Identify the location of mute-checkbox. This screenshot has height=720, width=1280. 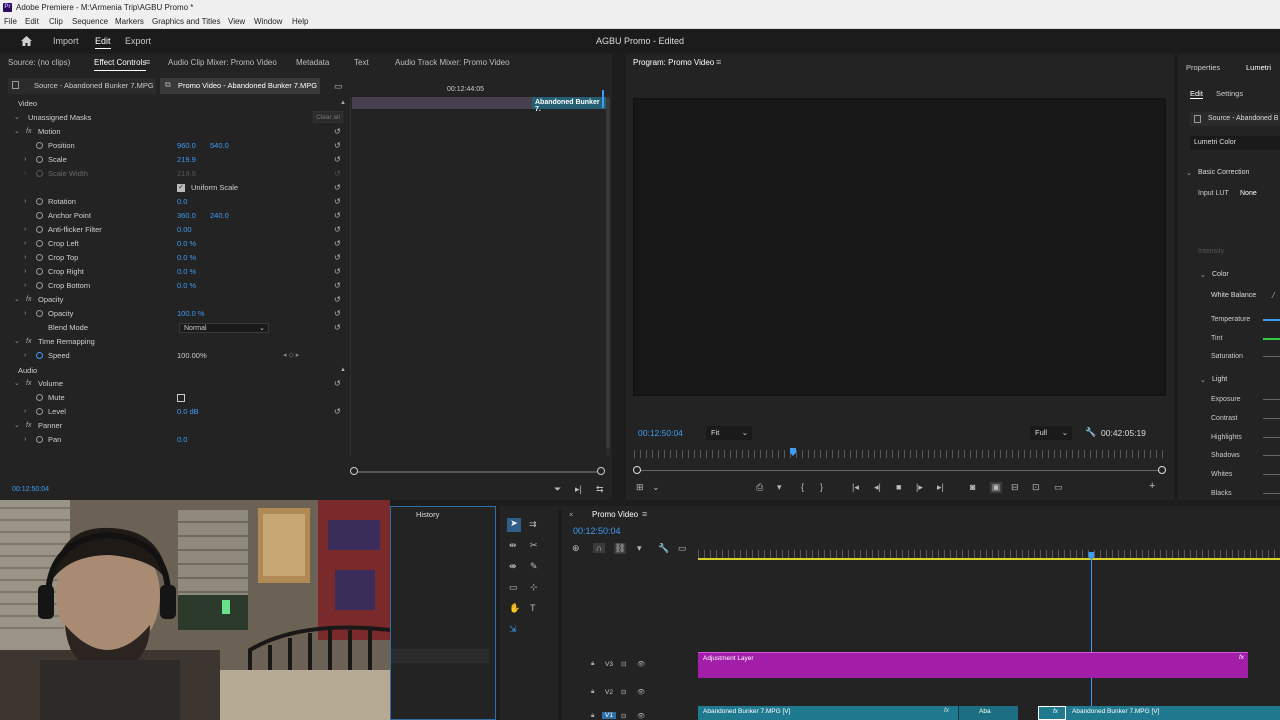
(181, 398).